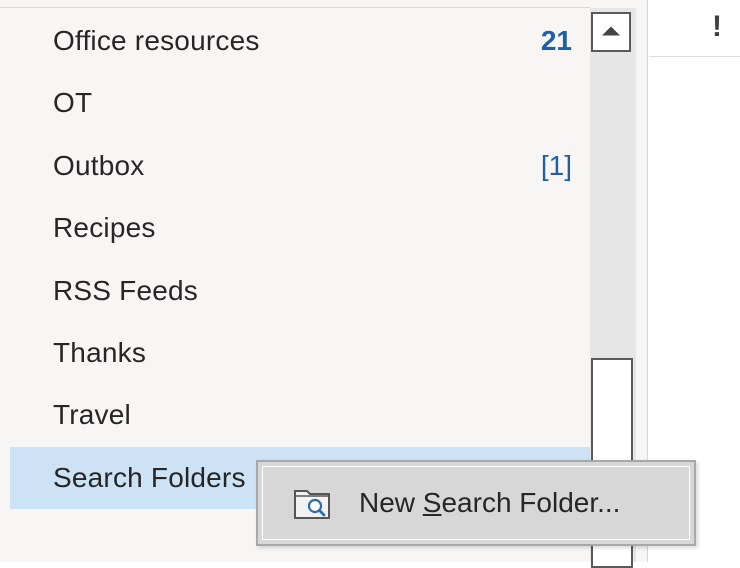 This screenshot has height=568, width=740. What do you see at coordinates (312, 504) in the screenshot?
I see `search-folder-icon` at bounding box center [312, 504].